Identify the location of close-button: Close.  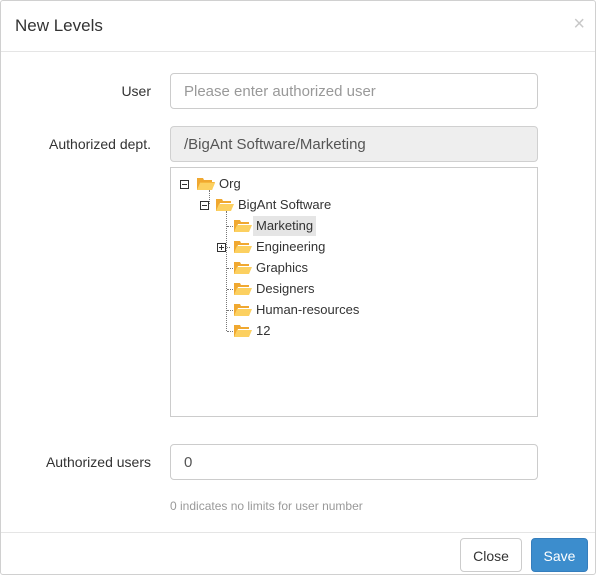
(491, 555).